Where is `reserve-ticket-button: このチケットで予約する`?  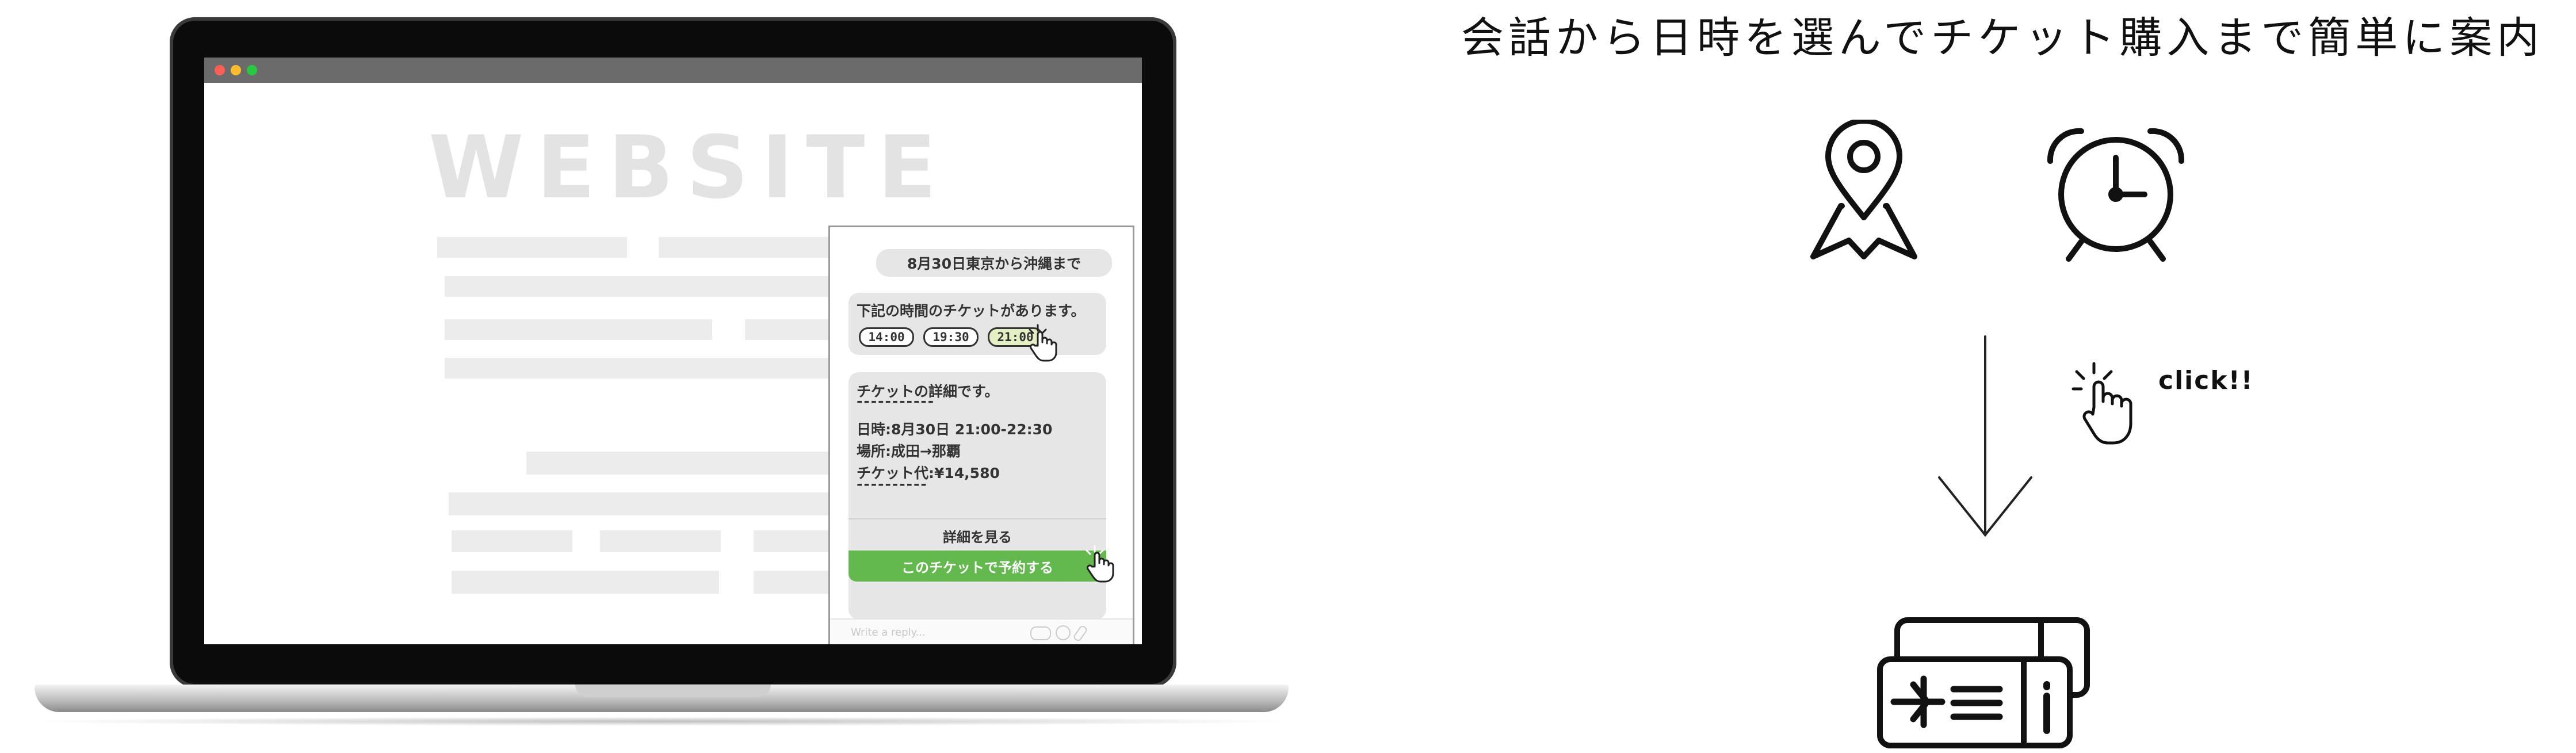 reserve-ticket-button: このチケットで予約する is located at coordinates (977, 566).